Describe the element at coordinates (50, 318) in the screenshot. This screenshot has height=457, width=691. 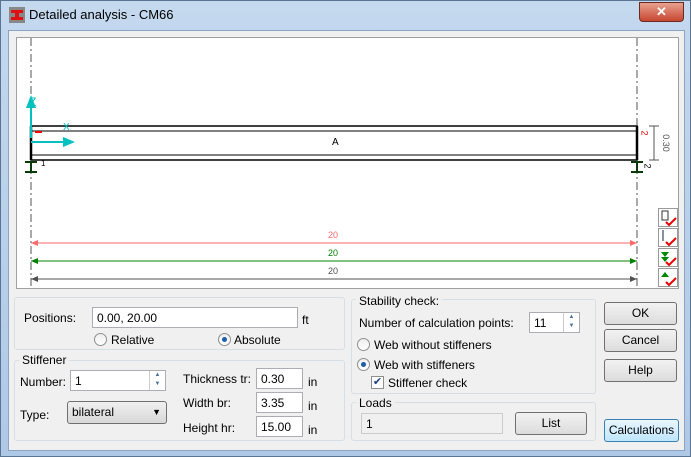
I see `positions-label: Positions:` at that location.